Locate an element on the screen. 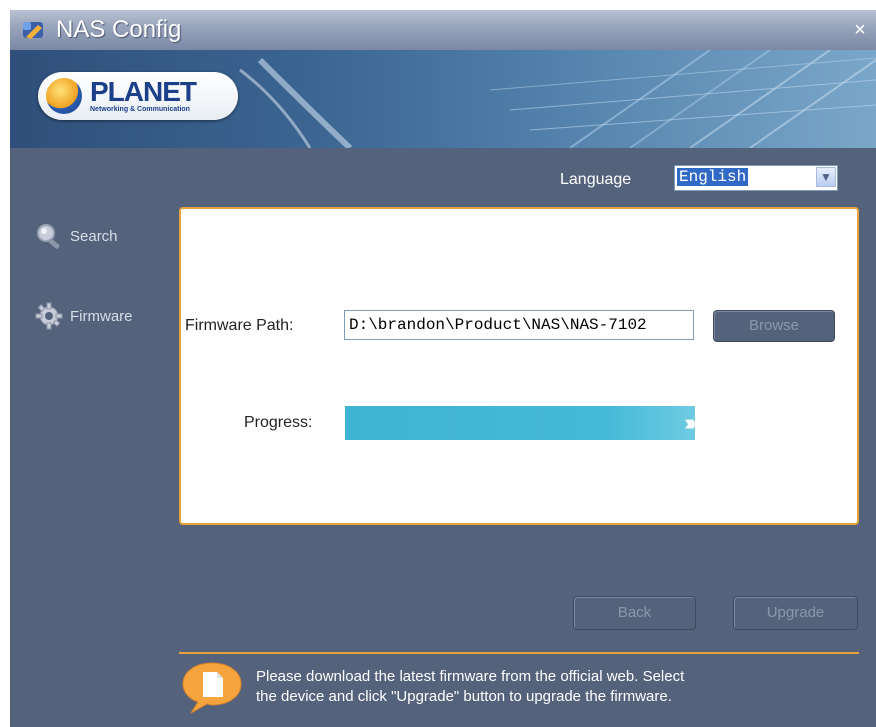  firmware-path-field: D:\brandon\Product\NAS\NAS-7102 is located at coordinates (519, 325).